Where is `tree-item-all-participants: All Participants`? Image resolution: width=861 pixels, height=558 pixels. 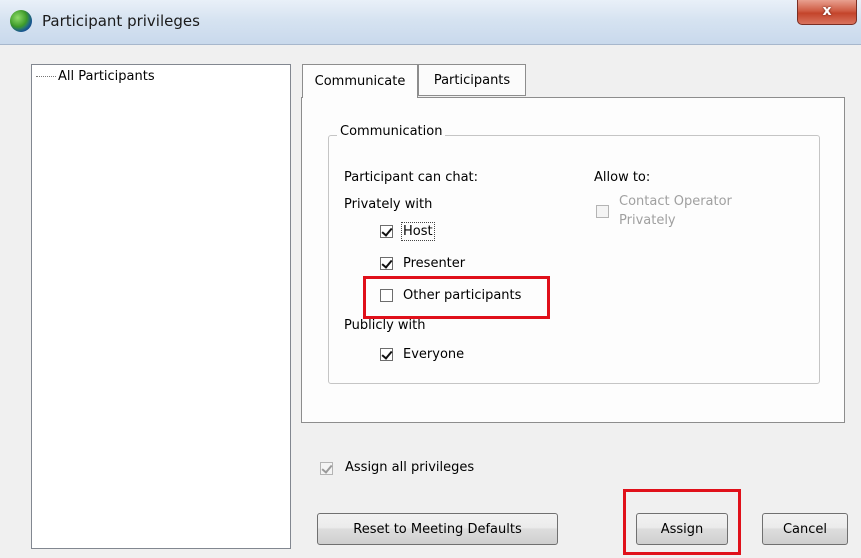 tree-item-all-participants: All Participants is located at coordinates (95, 76).